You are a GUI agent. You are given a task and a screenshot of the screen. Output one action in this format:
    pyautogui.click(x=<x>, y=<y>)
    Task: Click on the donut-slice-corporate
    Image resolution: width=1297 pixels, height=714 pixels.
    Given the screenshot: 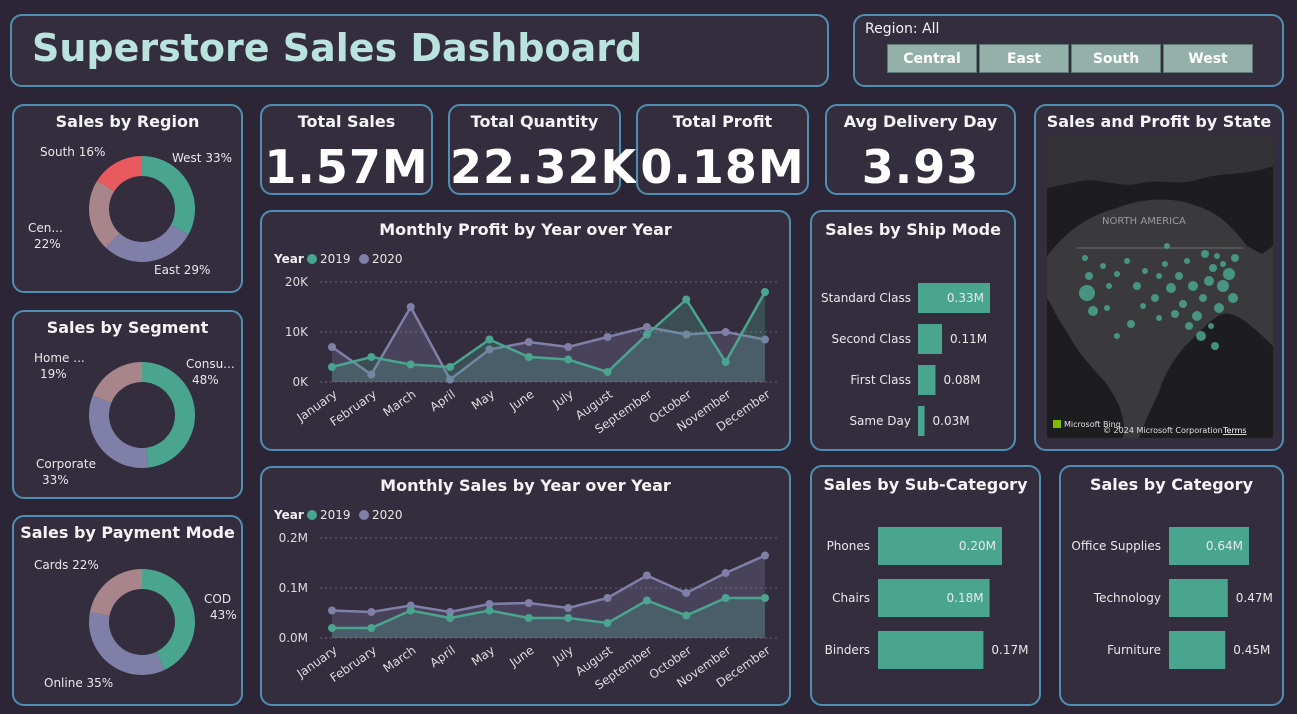 What is the action you would take?
    pyautogui.click(x=118, y=431)
    